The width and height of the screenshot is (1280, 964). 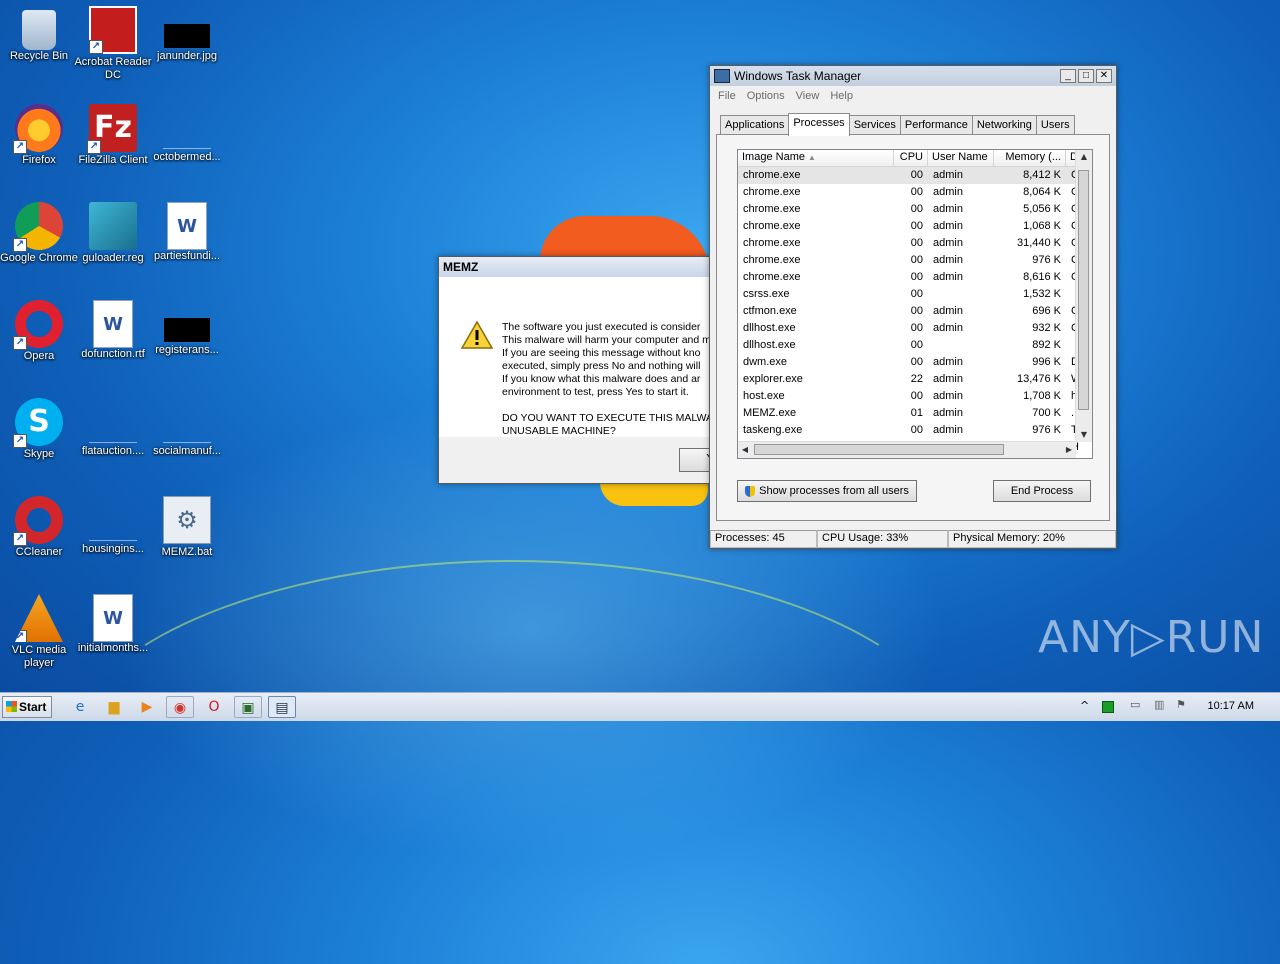 I want to click on tab-applications: Applications, so click(x=755, y=125).